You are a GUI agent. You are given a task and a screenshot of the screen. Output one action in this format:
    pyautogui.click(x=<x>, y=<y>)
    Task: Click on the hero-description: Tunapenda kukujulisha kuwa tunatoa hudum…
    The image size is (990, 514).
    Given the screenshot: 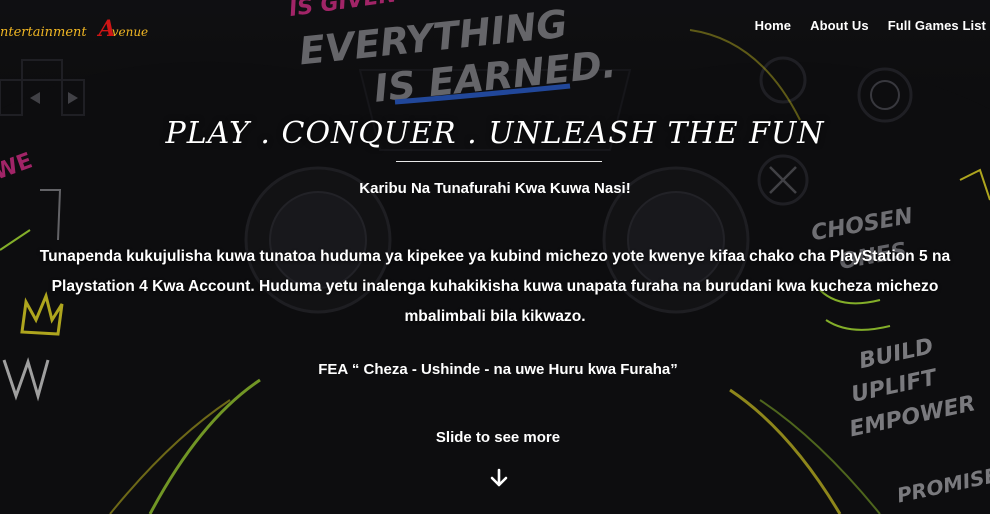 What is the action you would take?
    pyautogui.click(x=495, y=286)
    